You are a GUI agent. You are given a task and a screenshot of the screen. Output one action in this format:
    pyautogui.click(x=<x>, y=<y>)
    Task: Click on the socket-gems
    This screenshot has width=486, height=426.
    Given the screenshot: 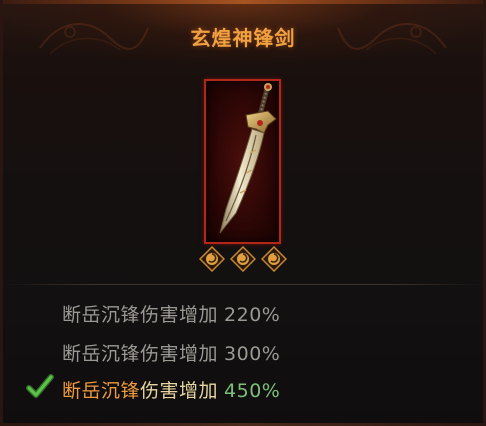 What is the action you would take?
    pyautogui.click(x=243, y=260)
    